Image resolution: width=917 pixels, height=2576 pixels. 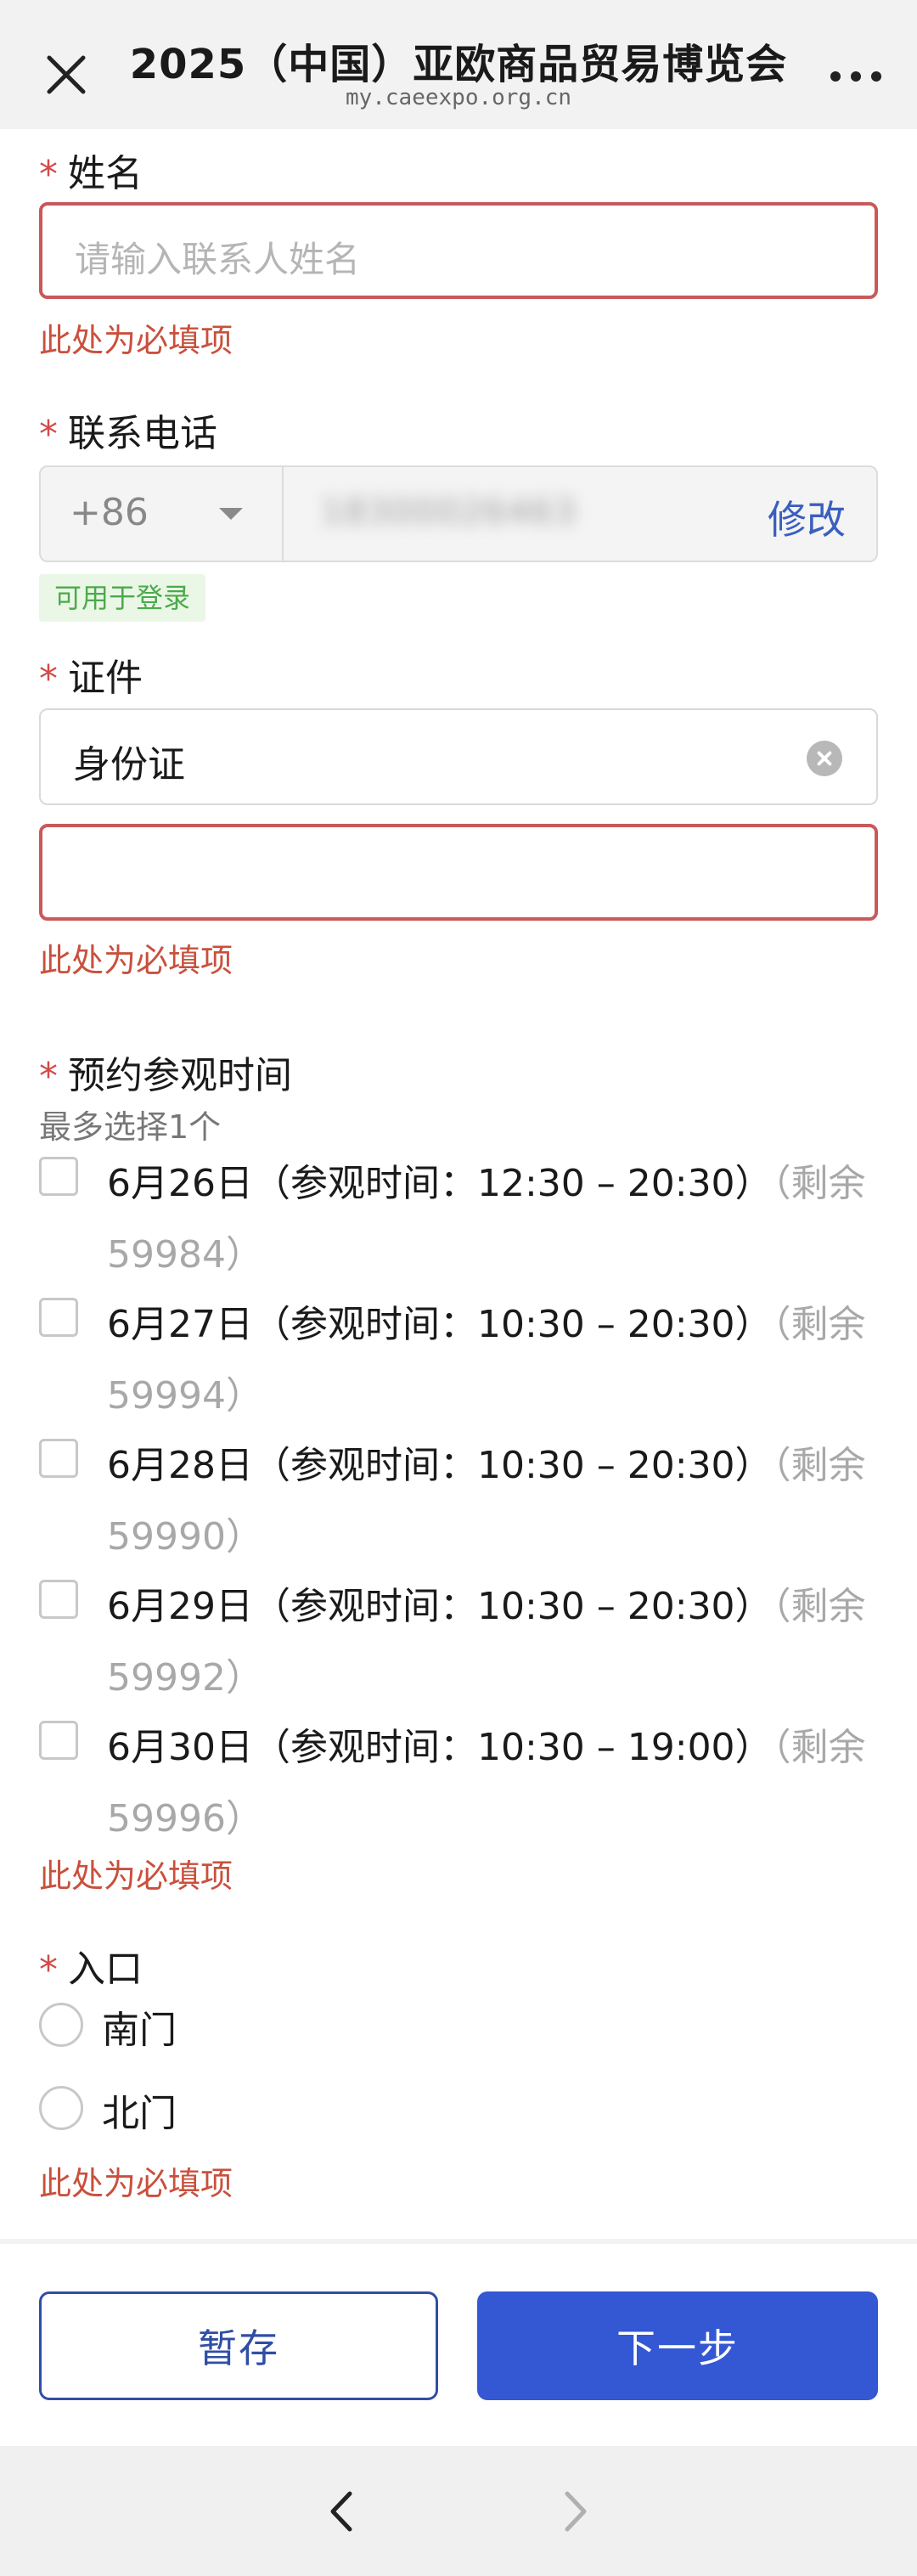 I want to click on entrance-label: * 入口, so click(x=91, y=1965).